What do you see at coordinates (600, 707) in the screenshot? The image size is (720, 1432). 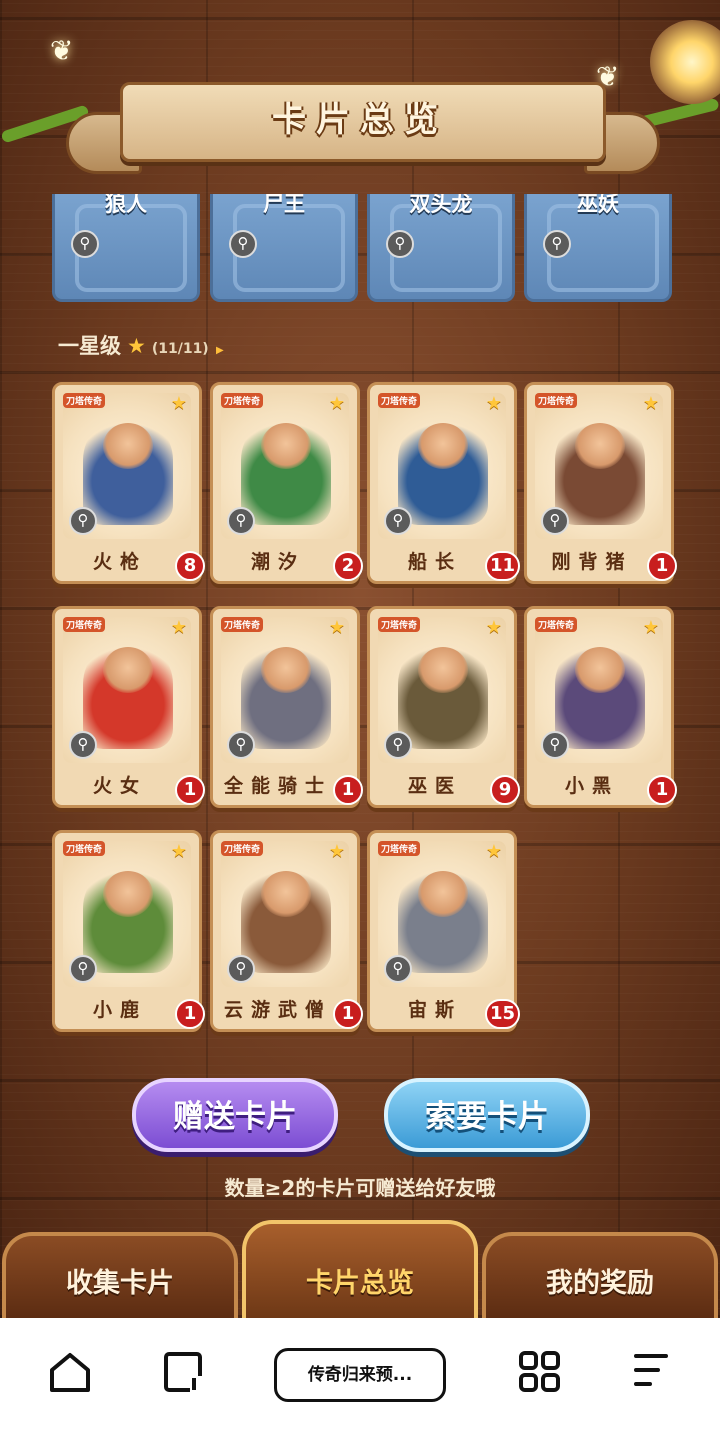 I see `hero-card: 刀塔传奇 ★ ⚲ 小黑 1` at bounding box center [600, 707].